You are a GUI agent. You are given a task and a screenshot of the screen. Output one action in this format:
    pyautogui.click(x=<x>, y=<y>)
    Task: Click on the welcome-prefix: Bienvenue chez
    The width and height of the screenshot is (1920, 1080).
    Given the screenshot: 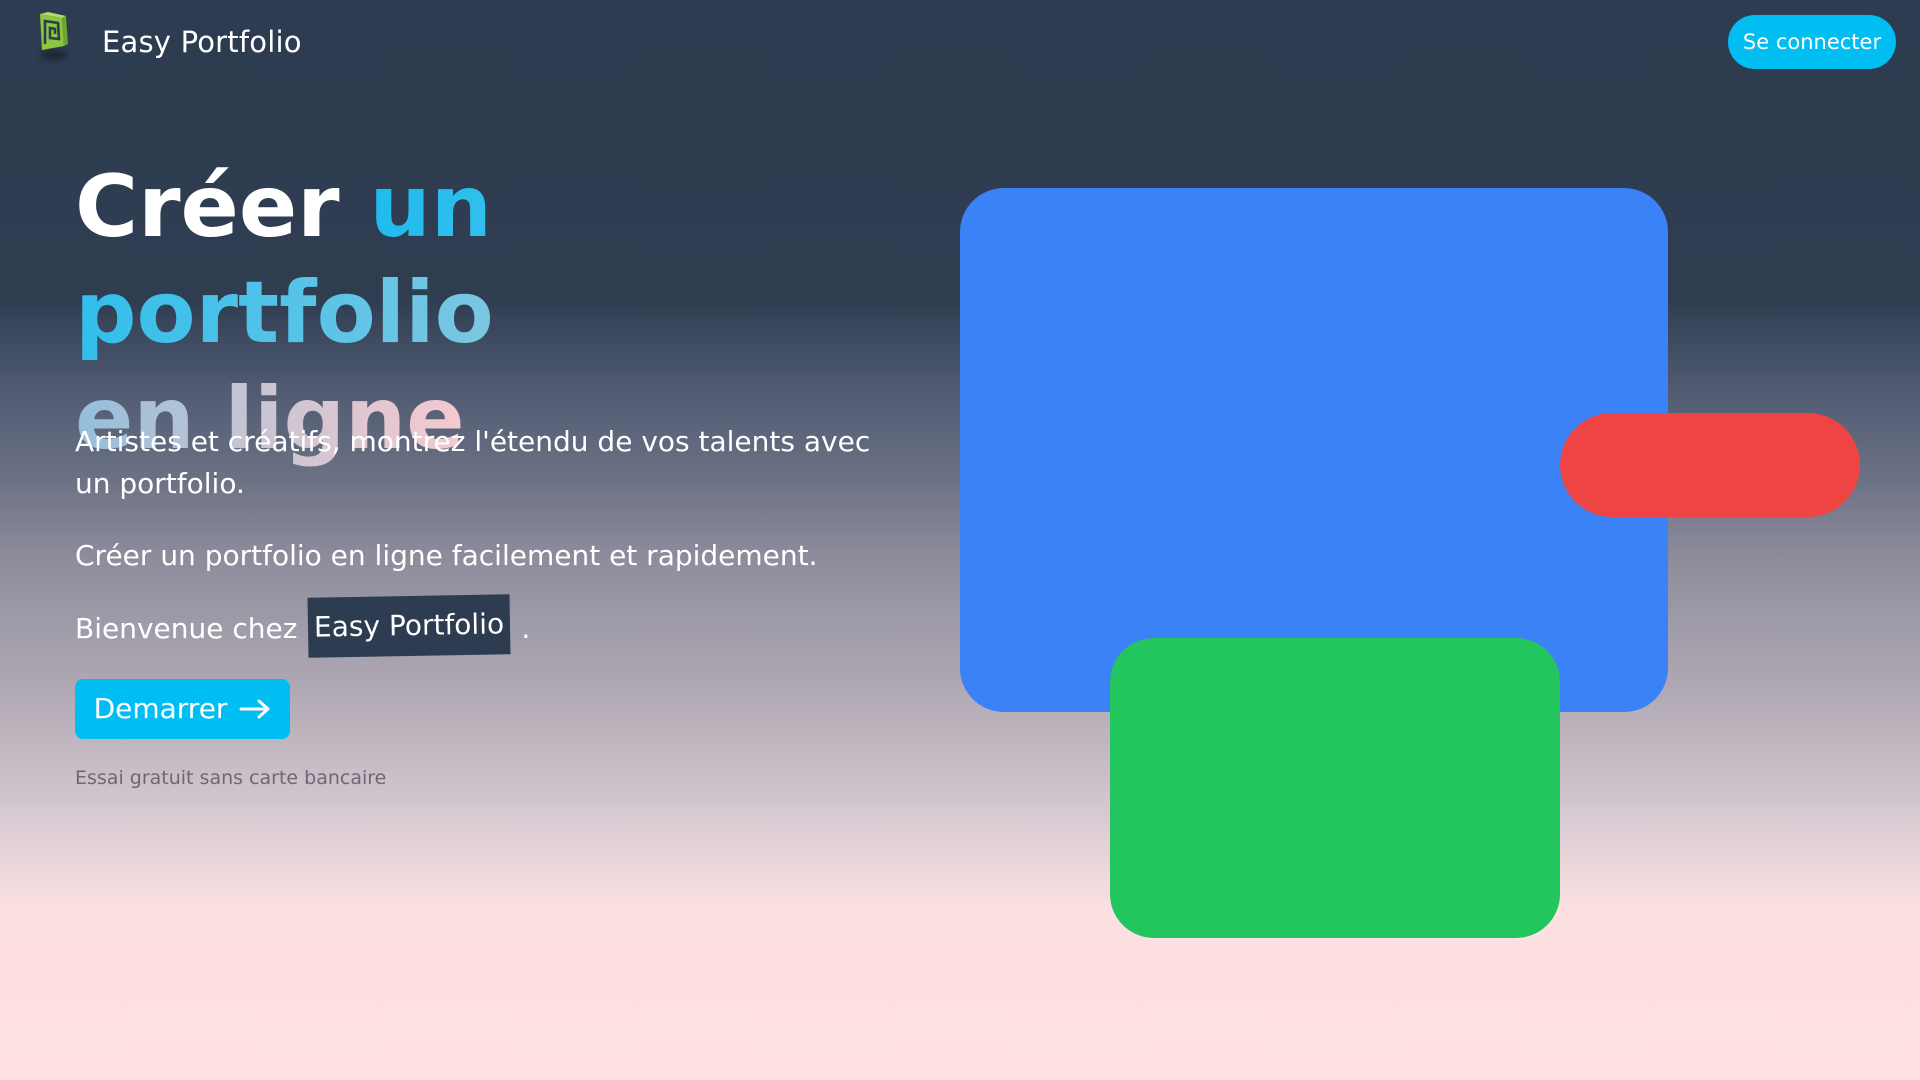 What is the action you would take?
    pyautogui.click(x=186, y=628)
    